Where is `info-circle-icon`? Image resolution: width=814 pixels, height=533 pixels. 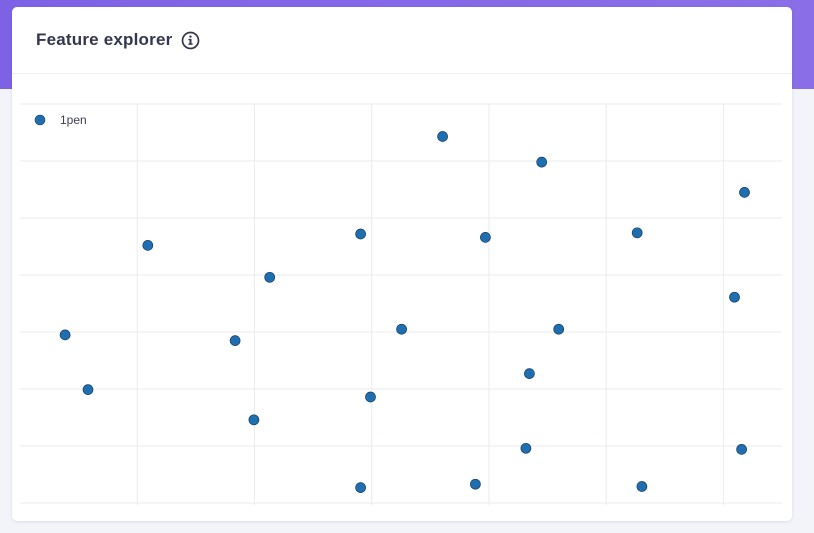 info-circle-icon is located at coordinates (190, 40).